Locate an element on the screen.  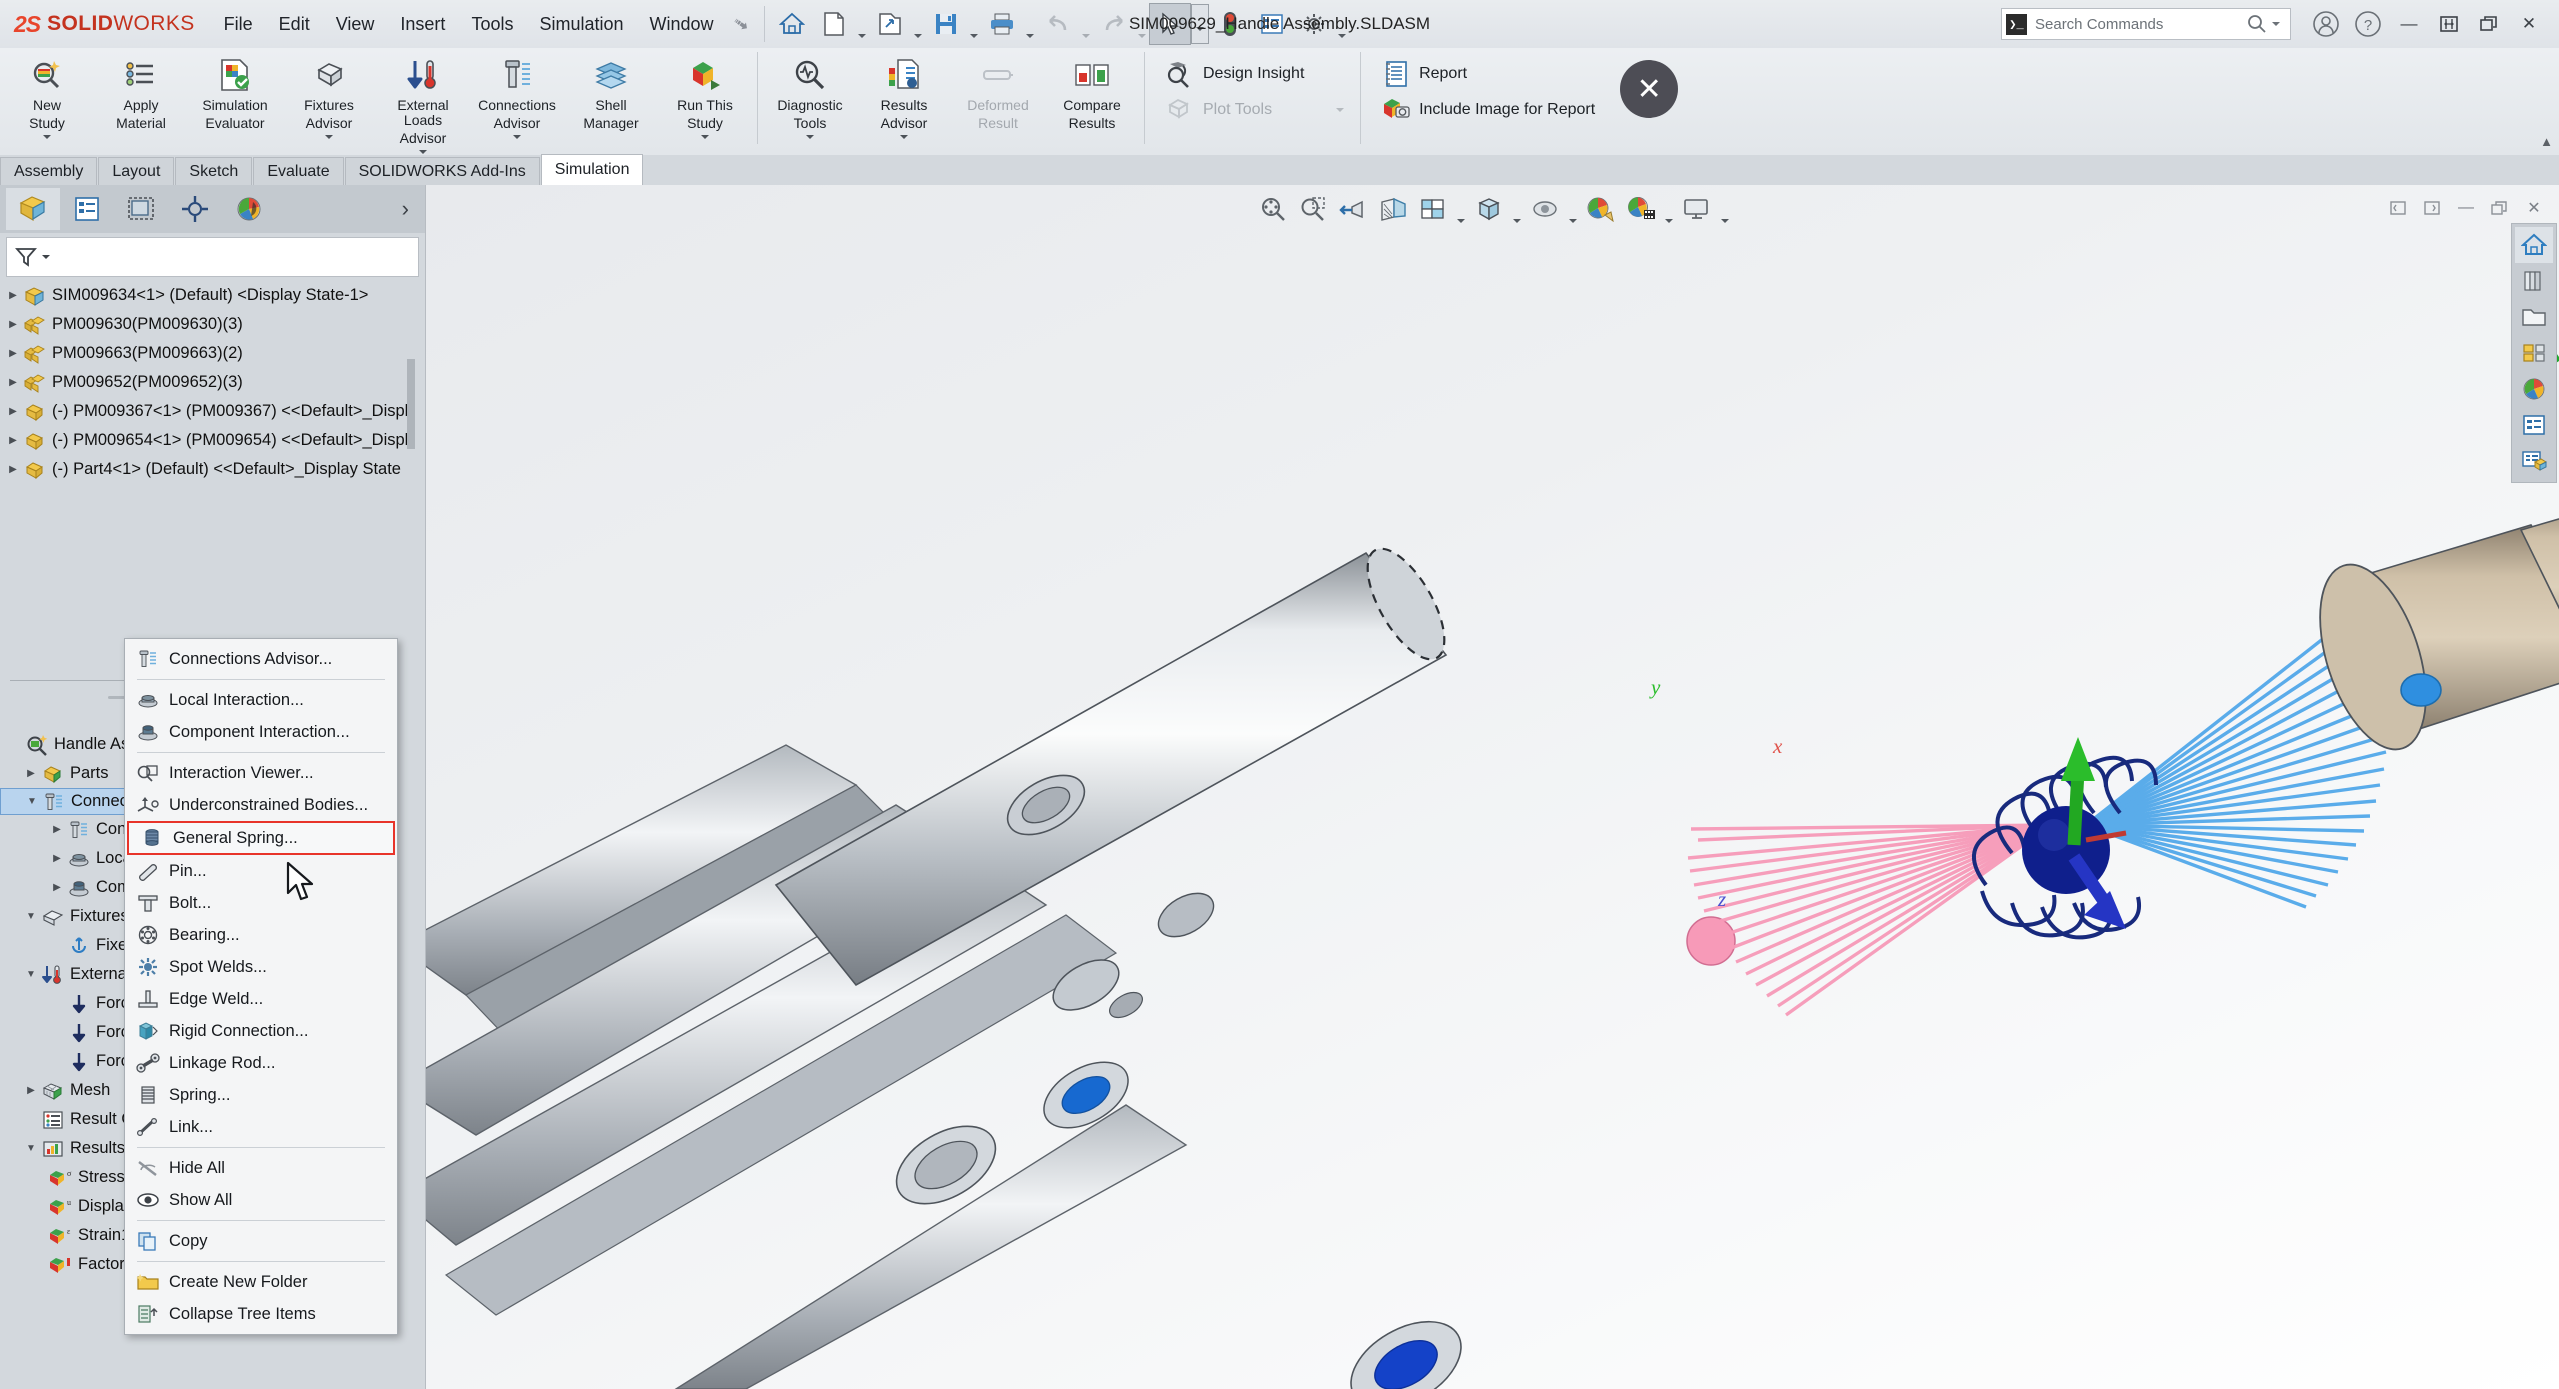
select-caret is located at coordinates (1200, 24).